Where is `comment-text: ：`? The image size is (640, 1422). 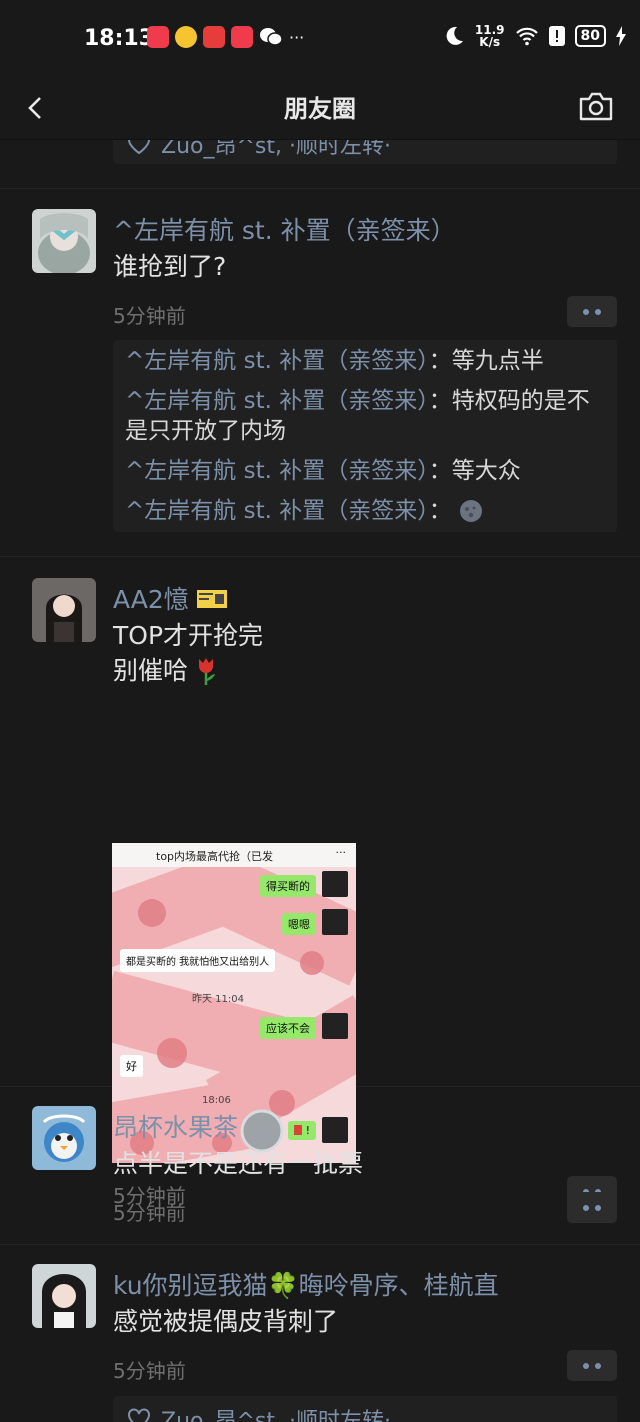 comment-text: ： is located at coordinates (440, 511).